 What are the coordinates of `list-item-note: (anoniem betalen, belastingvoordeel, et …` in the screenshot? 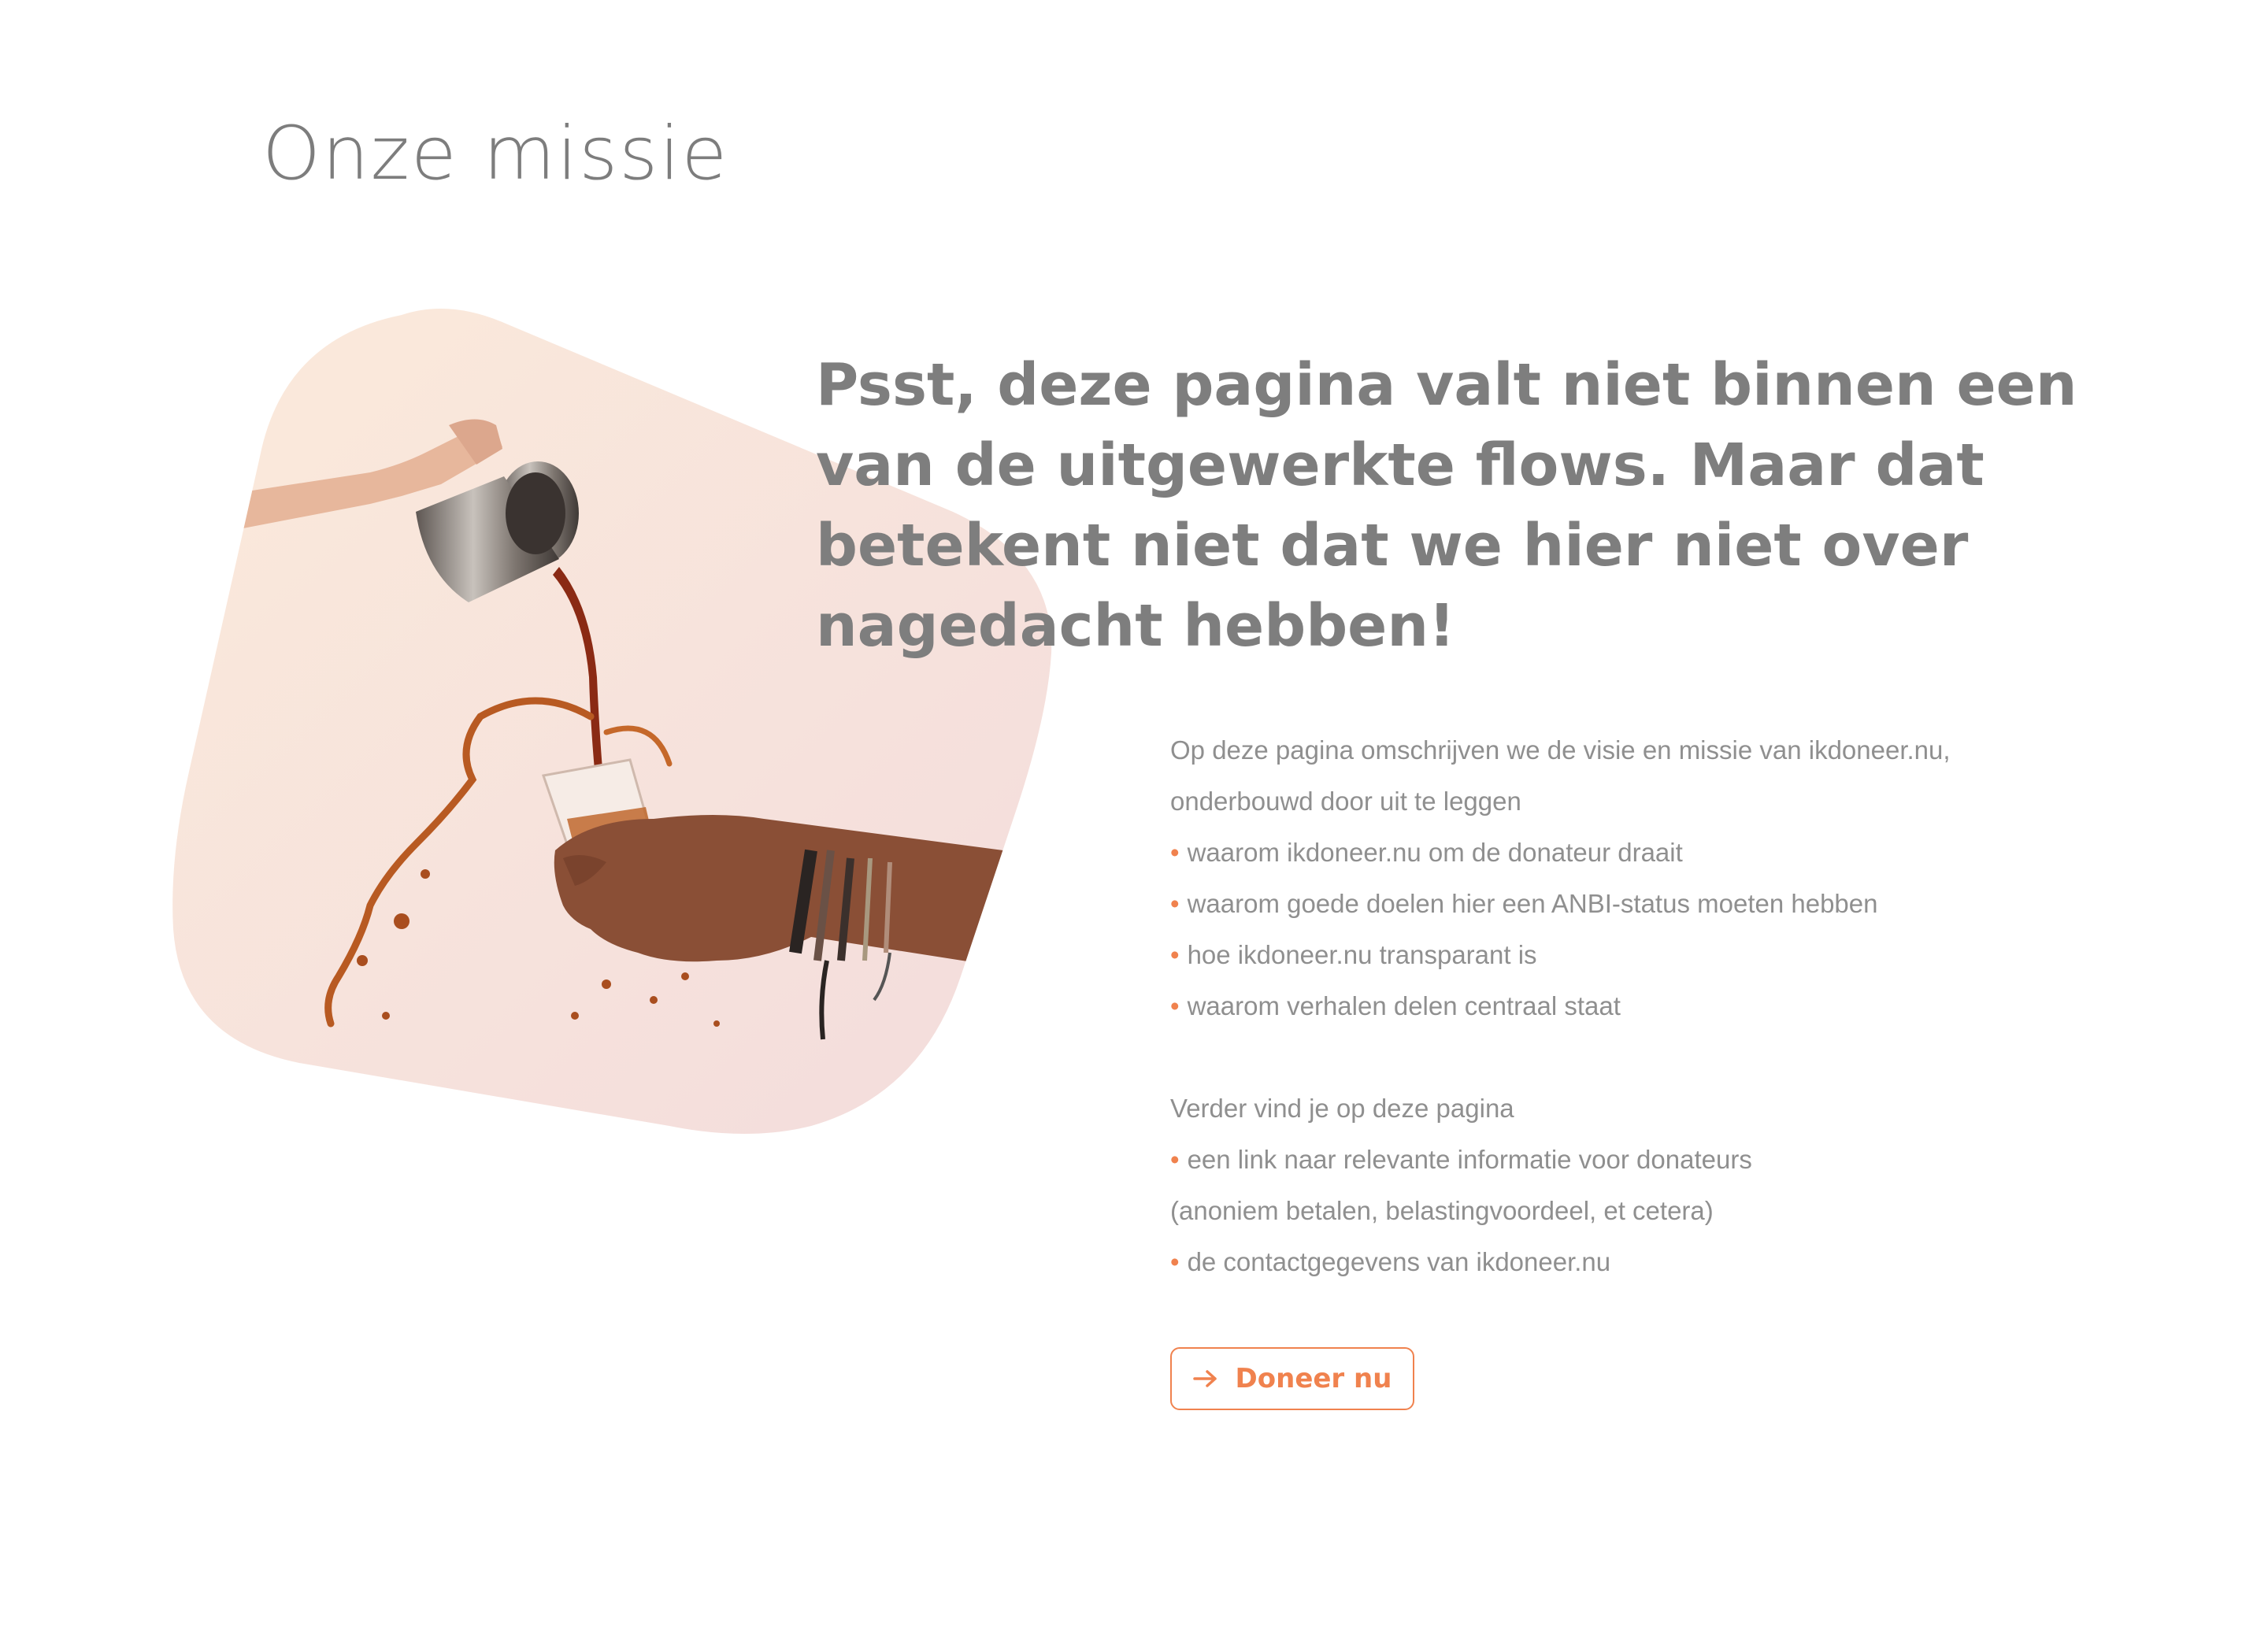 It's located at (1442, 1210).